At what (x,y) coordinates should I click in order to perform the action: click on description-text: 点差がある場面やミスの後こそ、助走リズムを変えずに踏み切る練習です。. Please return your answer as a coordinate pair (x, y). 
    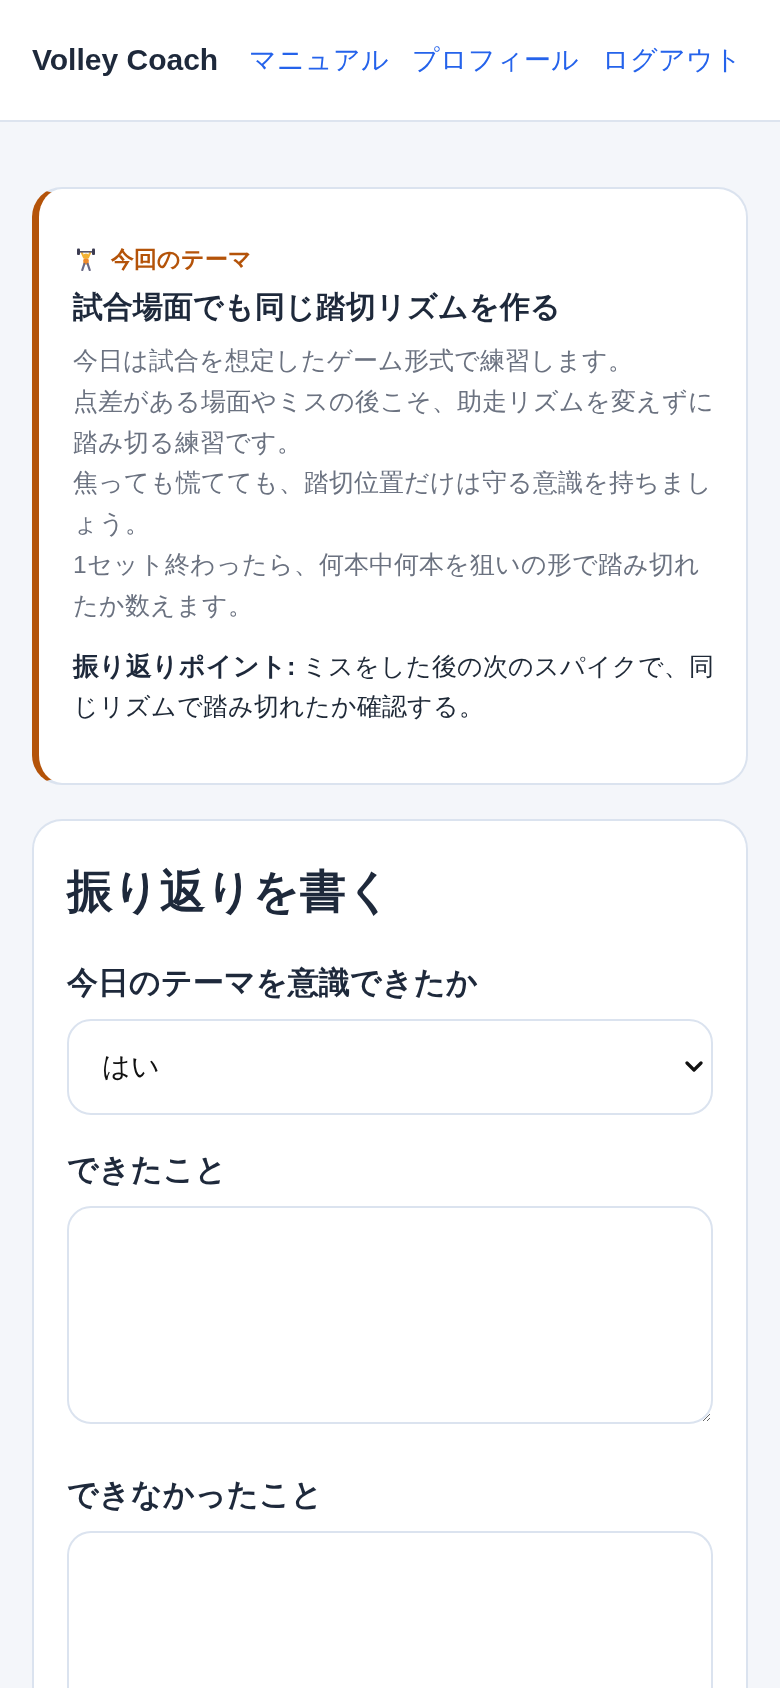
    Looking at the image, I should click on (394, 422).